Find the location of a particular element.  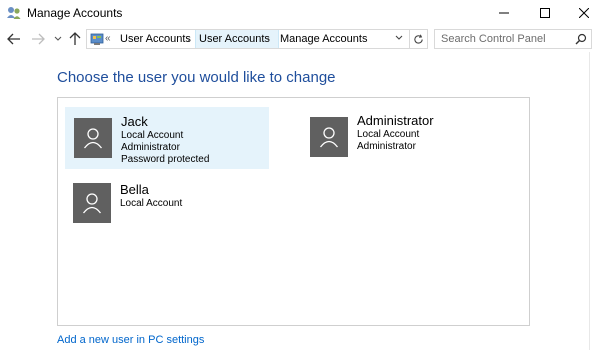

account-name: Jack is located at coordinates (134, 121).